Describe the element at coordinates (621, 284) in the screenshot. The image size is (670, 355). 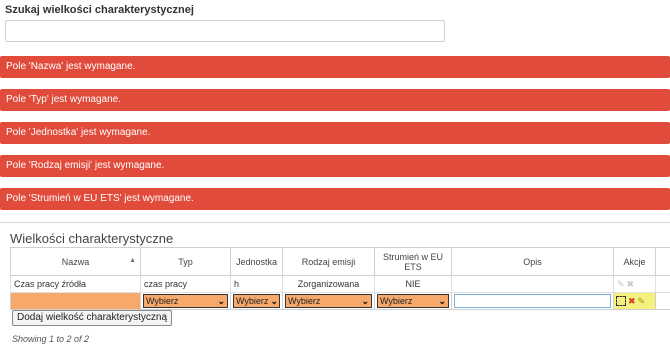
I see `edit-icon: ✎` at that location.